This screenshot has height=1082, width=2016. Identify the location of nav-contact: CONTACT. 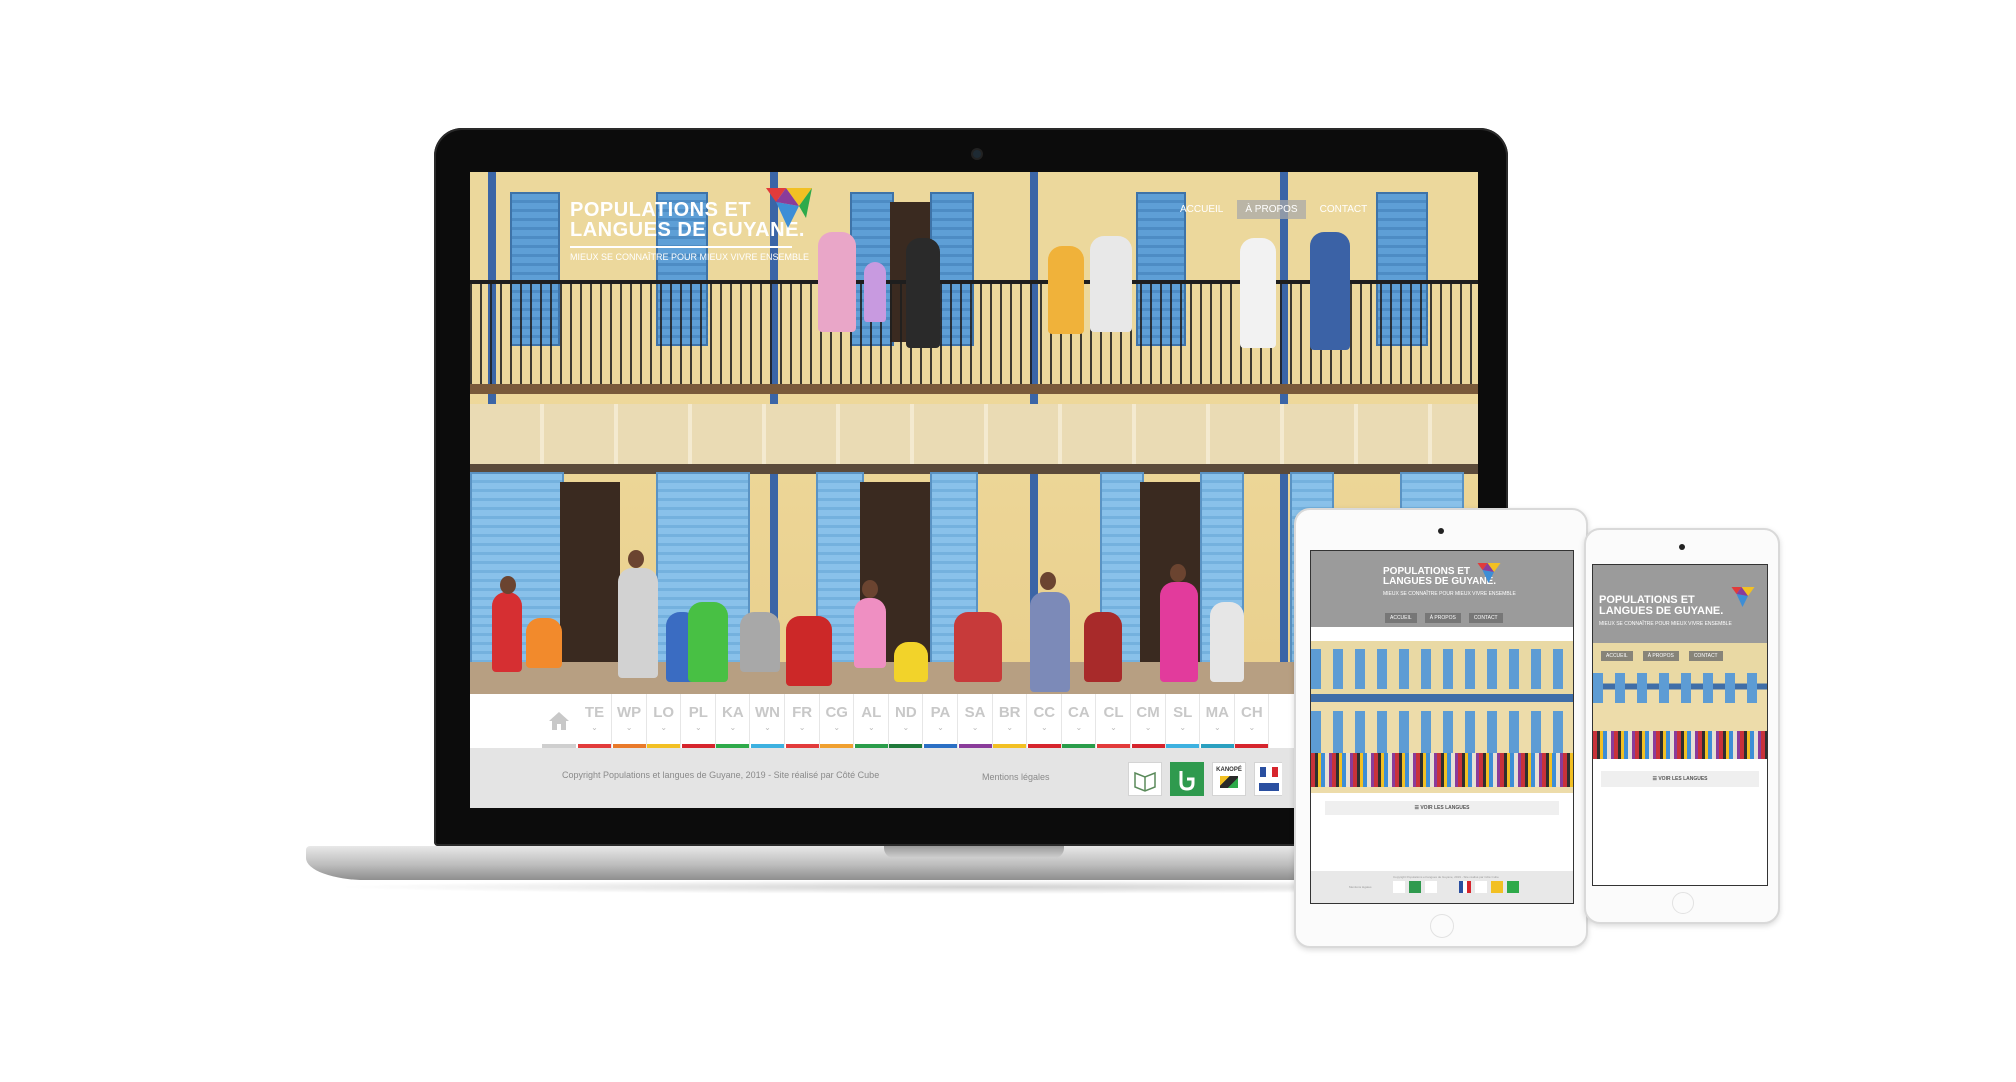
(1344, 209).